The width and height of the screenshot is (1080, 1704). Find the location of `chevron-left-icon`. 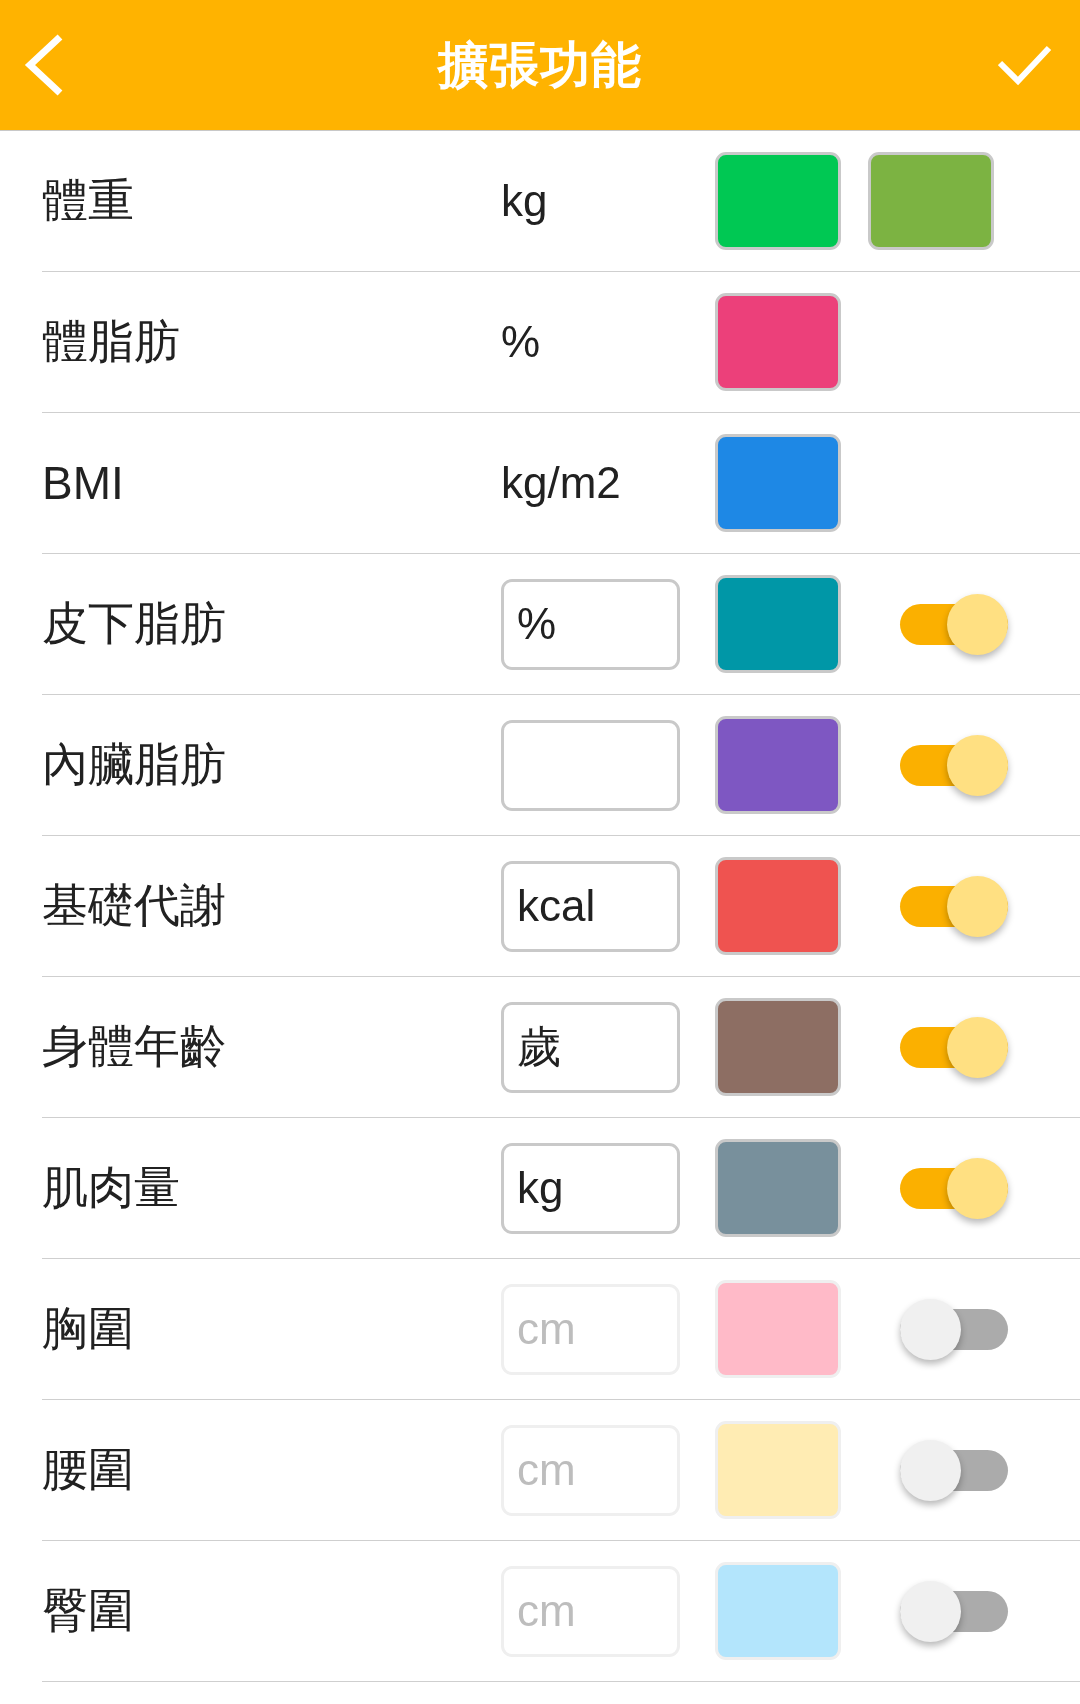

chevron-left-icon is located at coordinates (44, 65).